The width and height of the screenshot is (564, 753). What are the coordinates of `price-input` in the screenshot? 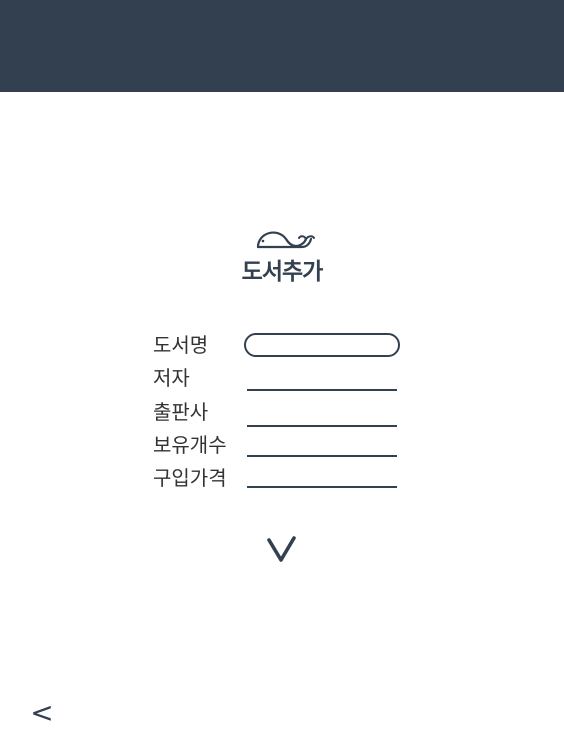 It's located at (322, 477).